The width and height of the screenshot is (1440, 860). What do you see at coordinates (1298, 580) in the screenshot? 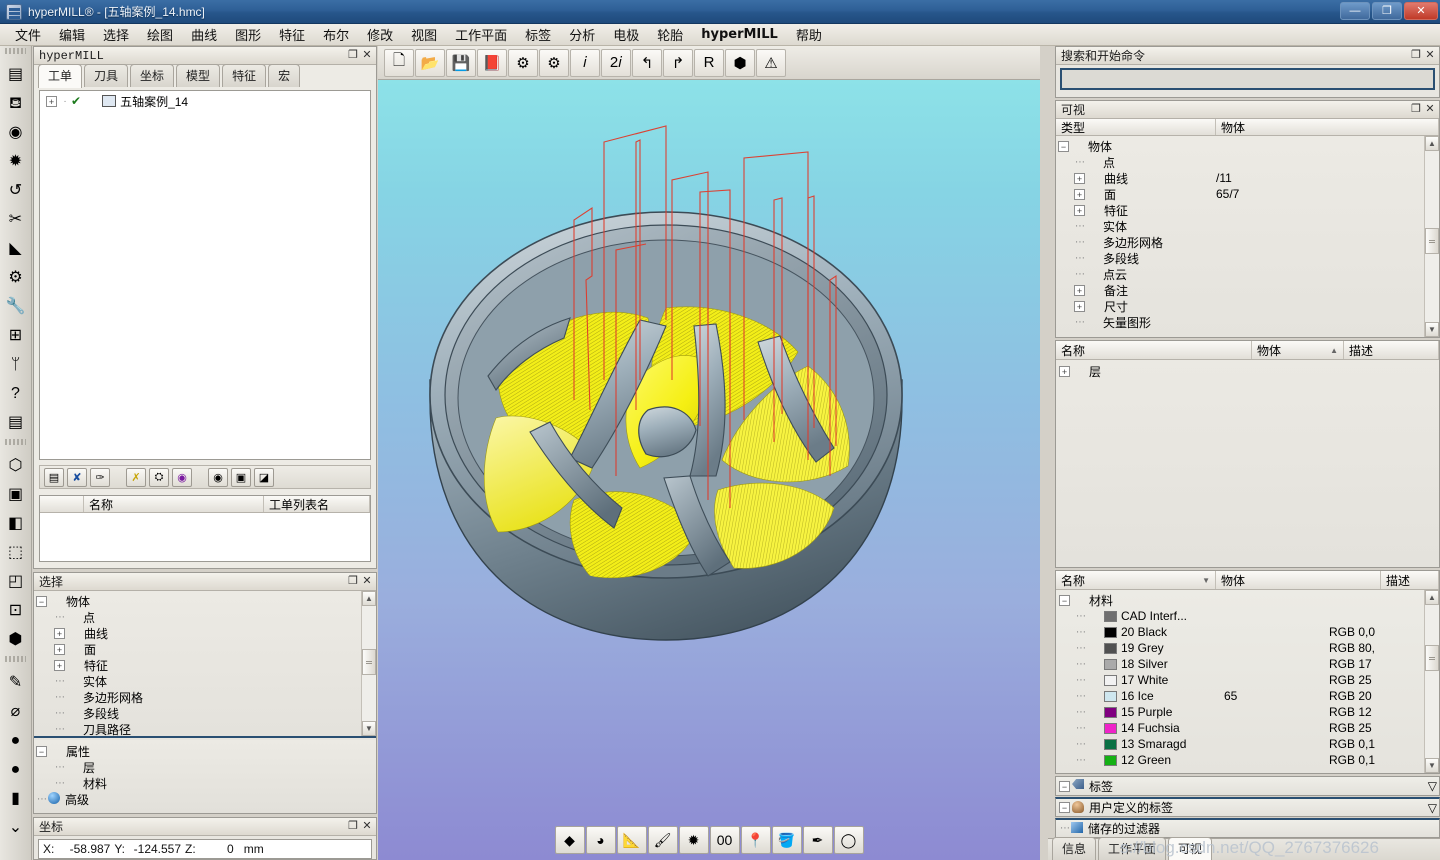
I see `materials-column-1: 物体` at bounding box center [1298, 580].